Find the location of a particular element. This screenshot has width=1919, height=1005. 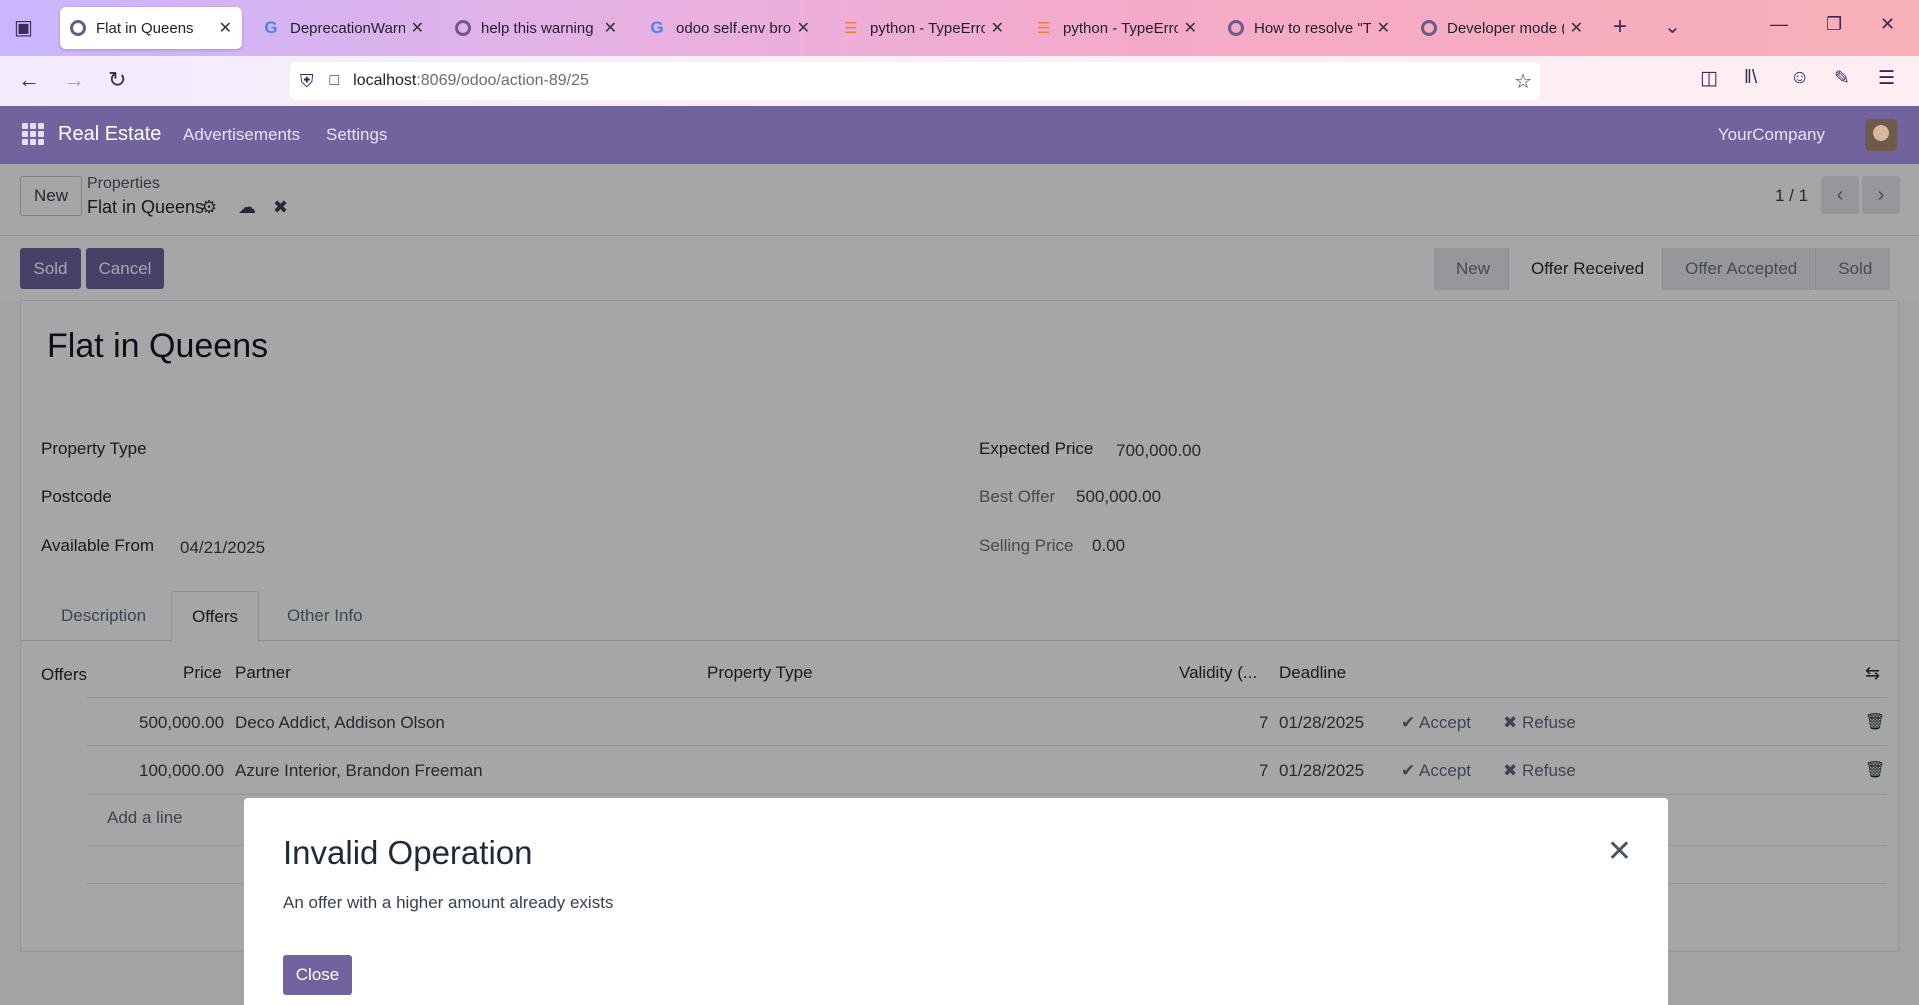

browser-tab-3: help this warning ✕ is located at coordinates (536, 28).